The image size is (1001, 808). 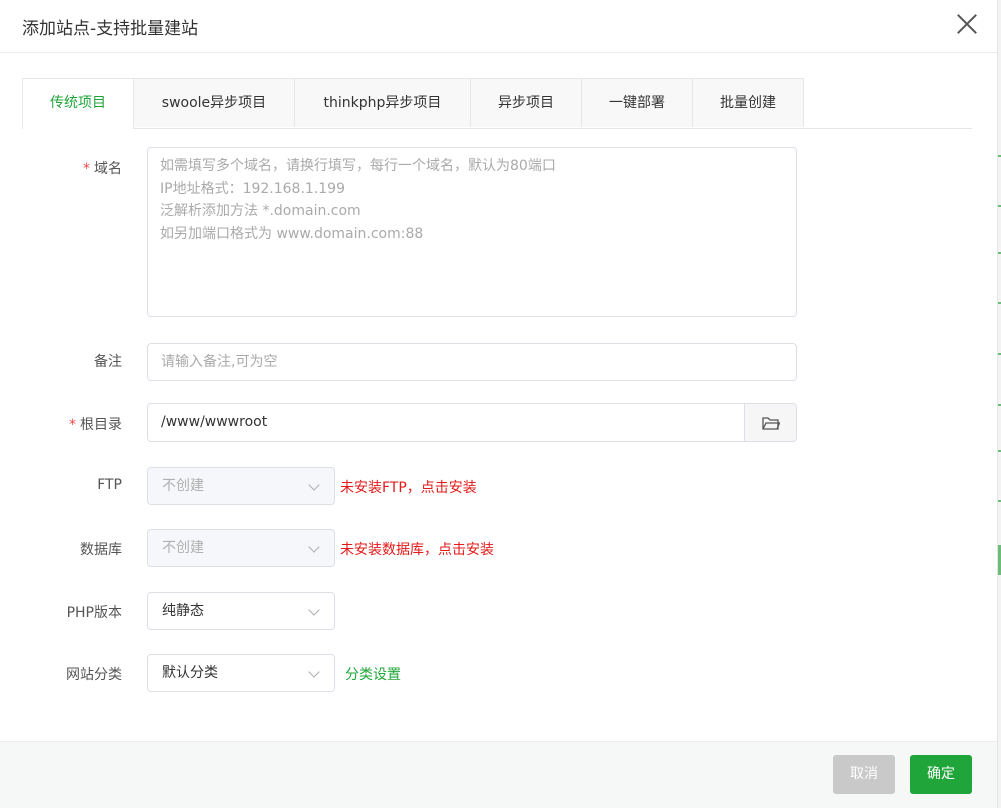 What do you see at coordinates (109, 485) in the screenshot?
I see `ftp-label: FTP` at bounding box center [109, 485].